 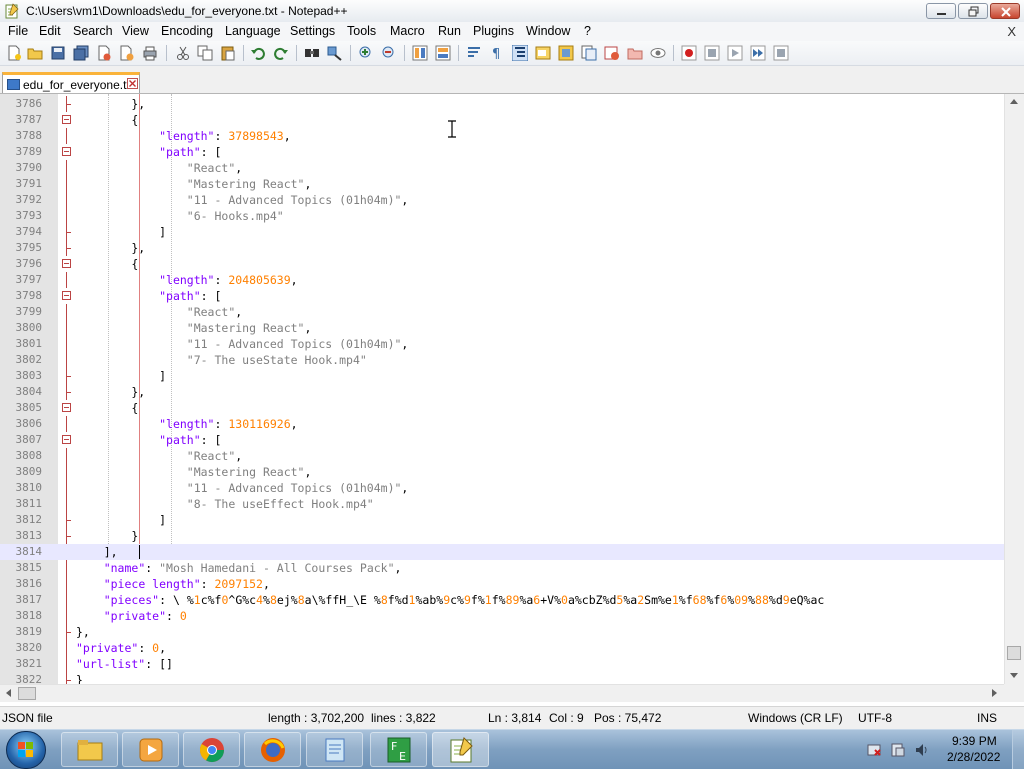 What do you see at coordinates (398, 749) in the screenshot?
I see `taskbar-file-editor: FE` at bounding box center [398, 749].